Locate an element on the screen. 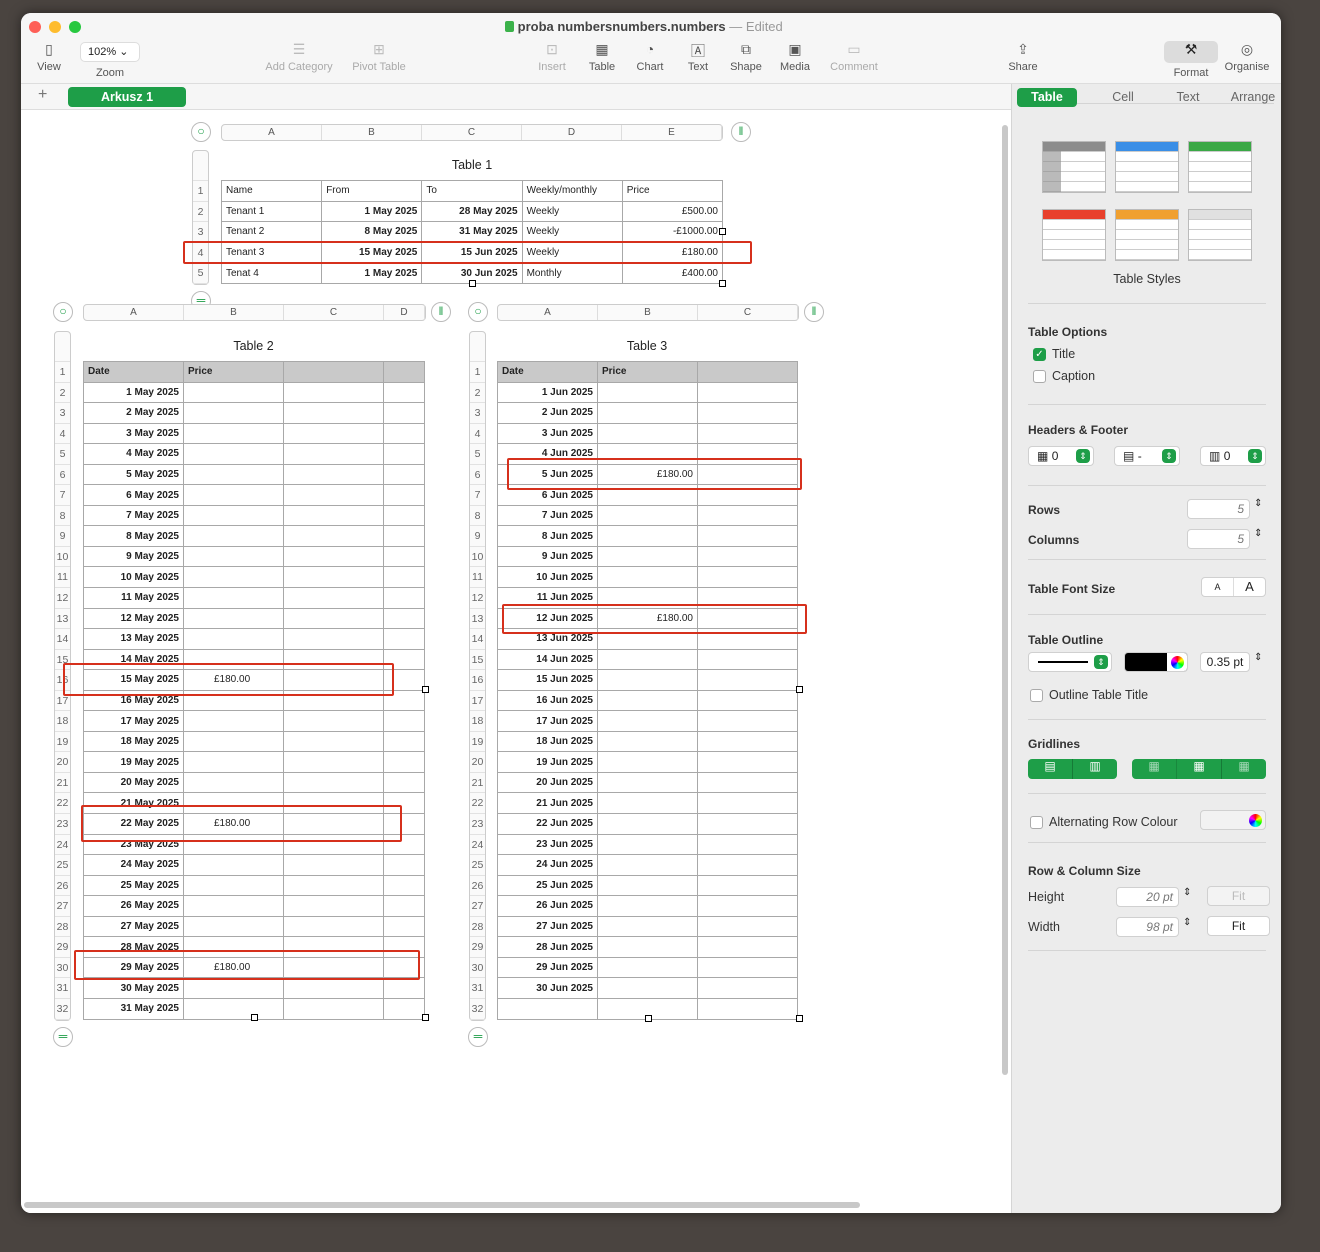 This screenshot has width=1320, height=1252. row-header-20: 20 is located at coordinates (477, 762).